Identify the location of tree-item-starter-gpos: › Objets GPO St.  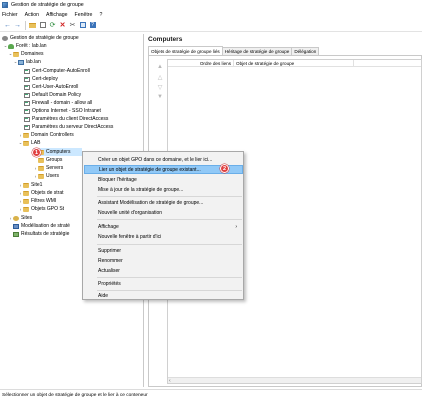
(41, 209).